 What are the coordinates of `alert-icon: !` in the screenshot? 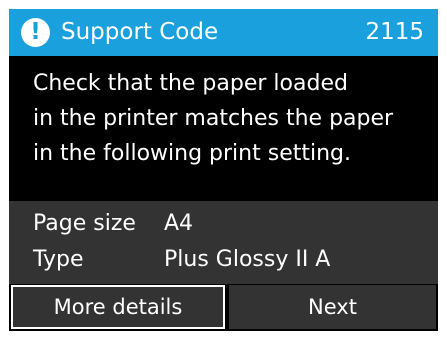 It's located at (35, 32).